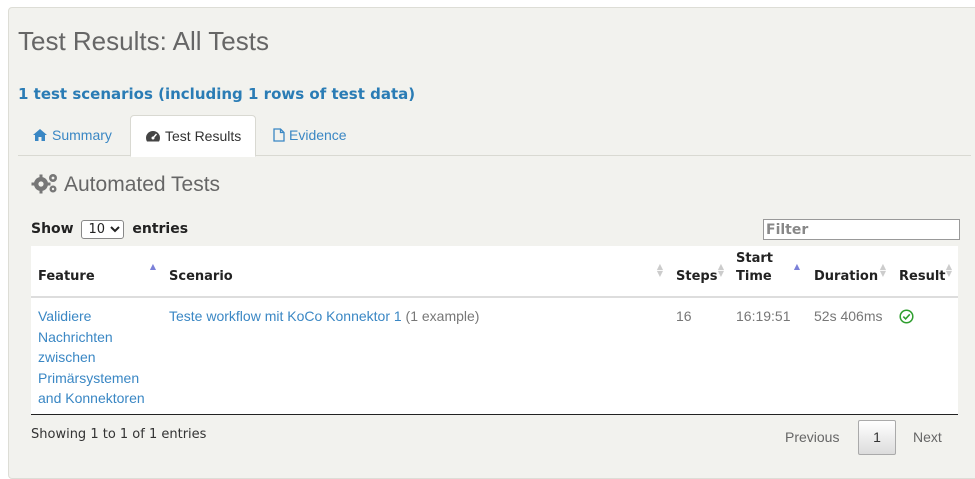 This screenshot has height=479, width=975. Describe the element at coordinates (44, 184) in the screenshot. I see `cogs-icon` at that location.